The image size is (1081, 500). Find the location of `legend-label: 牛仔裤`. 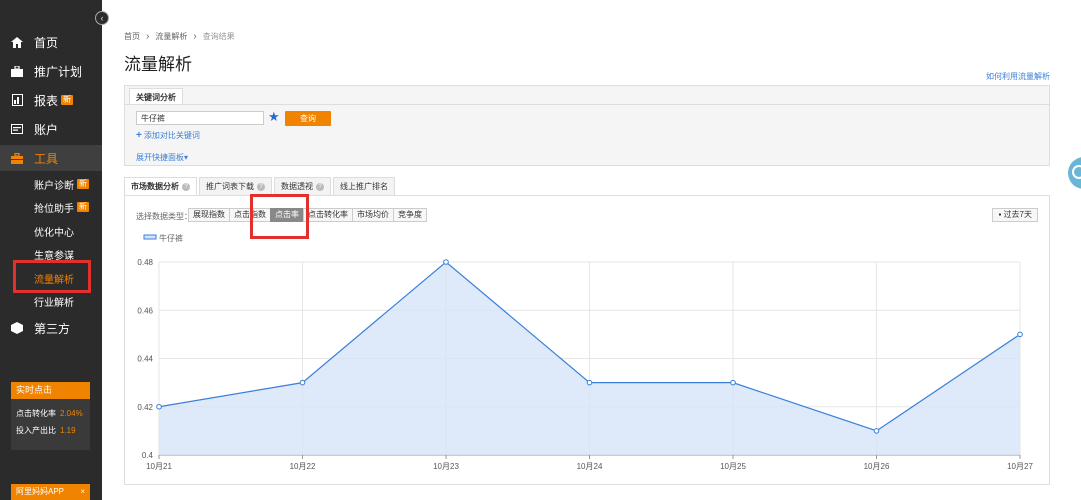

legend-label: 牛仔裤 is located at coordinates (171, 238).